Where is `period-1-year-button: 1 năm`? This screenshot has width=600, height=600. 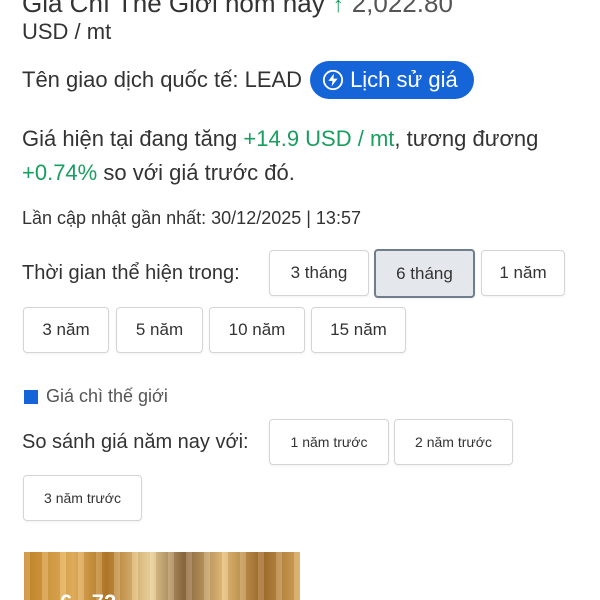 period-1-year-button: 1 năm is located at coordinates (523, 273).